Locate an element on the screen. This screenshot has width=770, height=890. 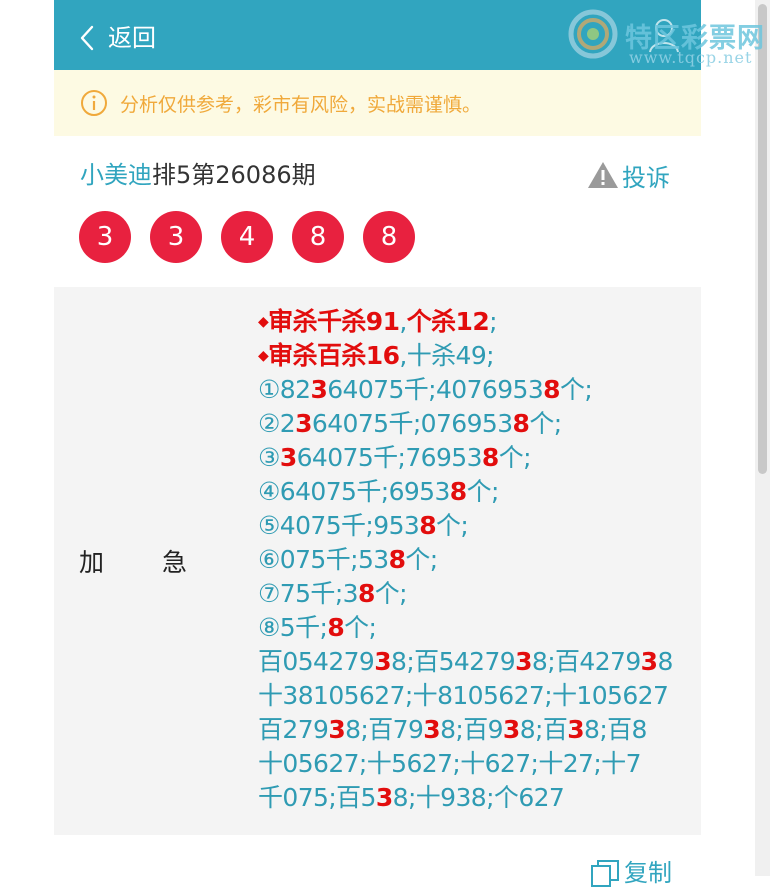
analysis-segment: ,十杀49; is located at coordinates (446, 355).